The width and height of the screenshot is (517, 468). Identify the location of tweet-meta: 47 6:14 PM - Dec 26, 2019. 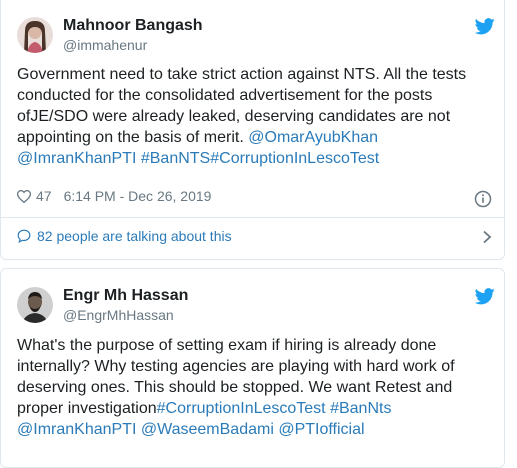
(114, 196).